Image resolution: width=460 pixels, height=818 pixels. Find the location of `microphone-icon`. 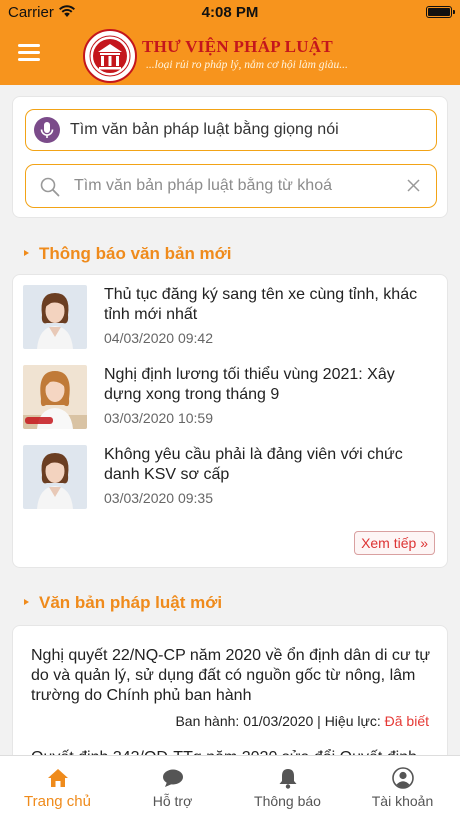

microphone-icon is located at coordinates (47, 130).